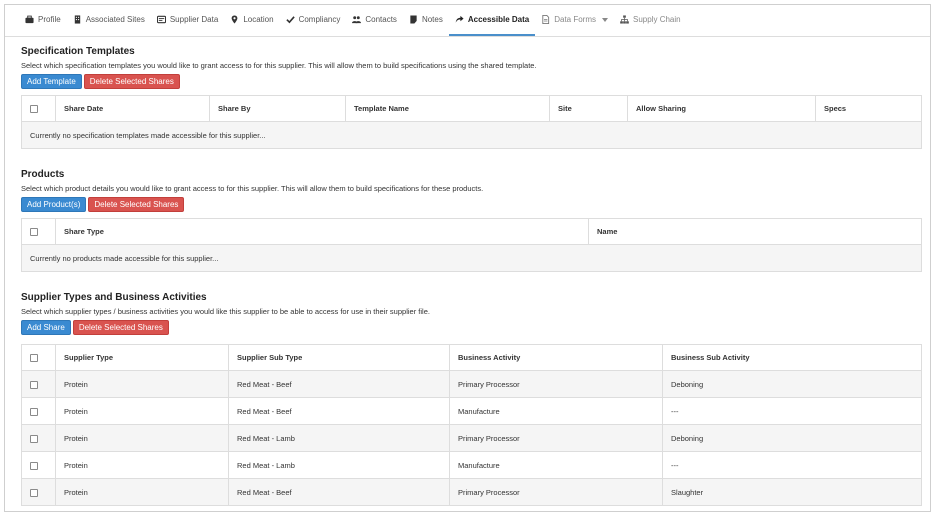 The height and width of the screenshot is (519, 936). I want to click on tab-accessible-data: Accessible Data, so click(492, 20).